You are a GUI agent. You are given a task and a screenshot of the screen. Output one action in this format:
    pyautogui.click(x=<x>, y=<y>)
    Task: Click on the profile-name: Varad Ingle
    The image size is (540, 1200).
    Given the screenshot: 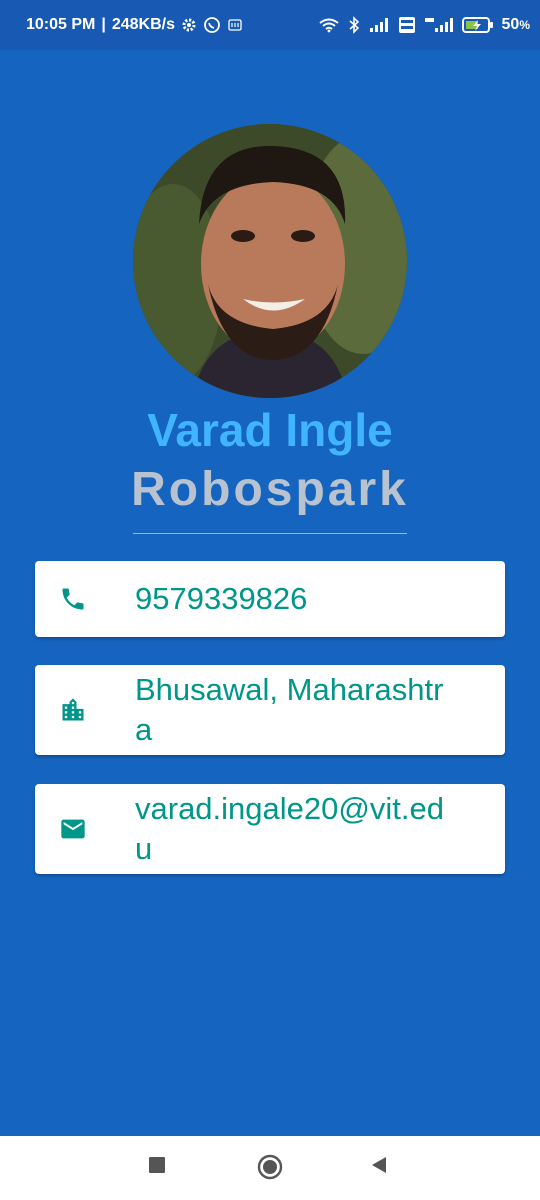 What is the action you would take?
    pyautogui.click(x=270, y=430)
    